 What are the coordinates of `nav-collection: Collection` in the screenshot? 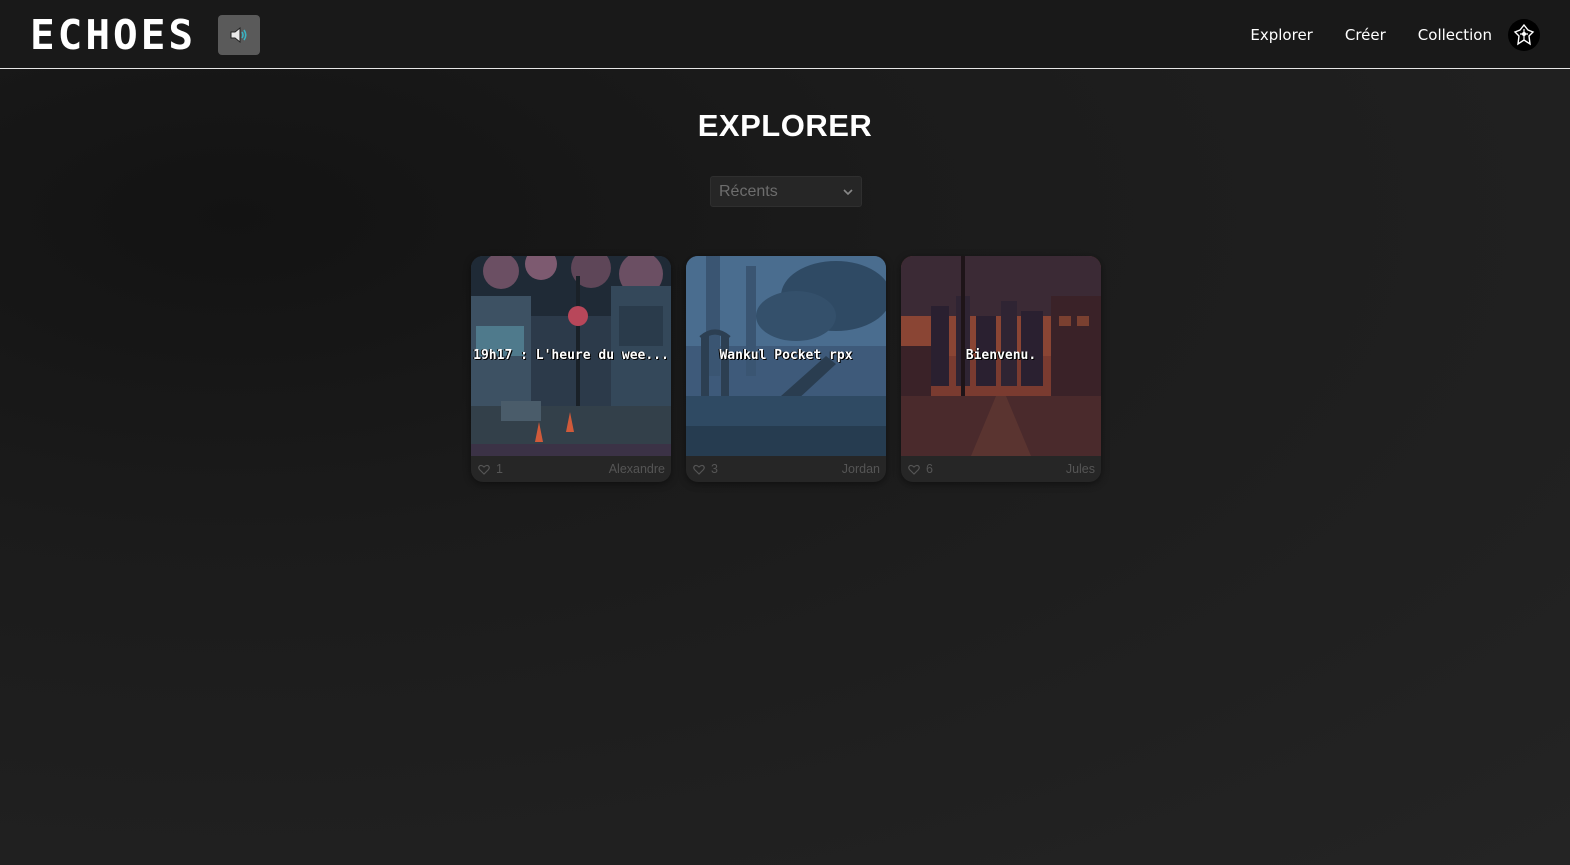 It's located at (1455, 35).